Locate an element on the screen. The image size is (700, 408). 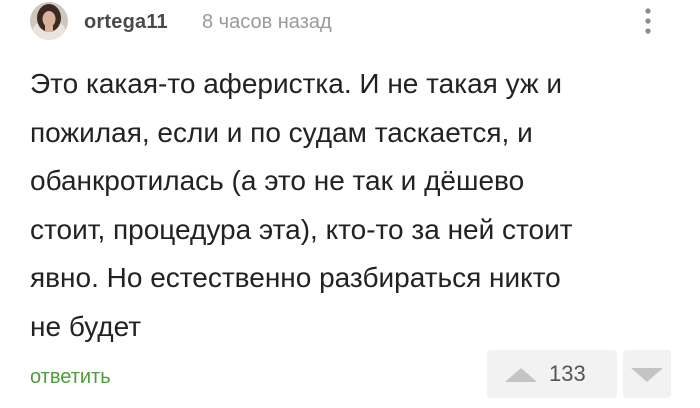
avatar is located at coordinates (49, 21).